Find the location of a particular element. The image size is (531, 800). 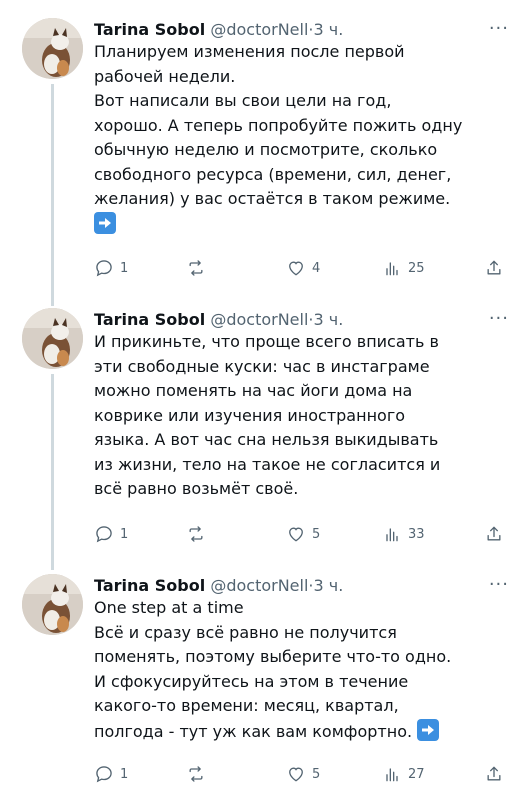

views-button: 25 is located at coordinates (403, 268).